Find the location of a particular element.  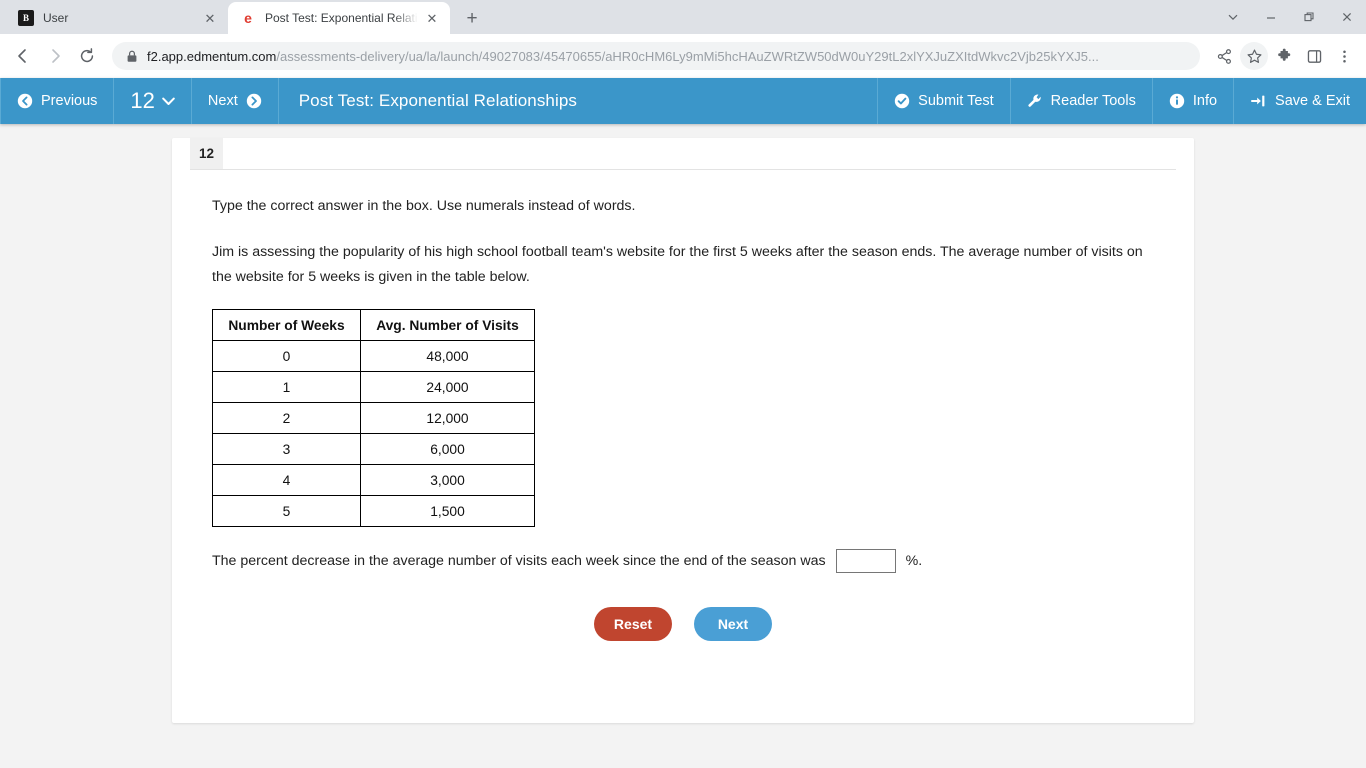

question-number-row: 12 is located at coordinates (683, 154).